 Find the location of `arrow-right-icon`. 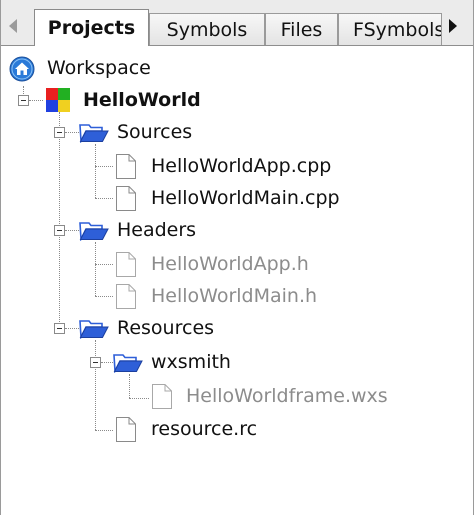

arrow-right-icon is located at coordinates (453, 26).